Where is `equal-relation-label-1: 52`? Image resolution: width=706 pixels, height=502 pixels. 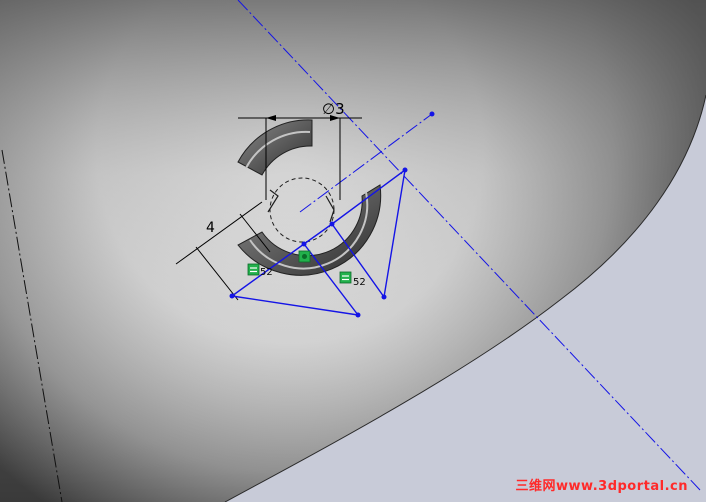 equal-relation-label-1: 52 is located at coordinates (266, 272).